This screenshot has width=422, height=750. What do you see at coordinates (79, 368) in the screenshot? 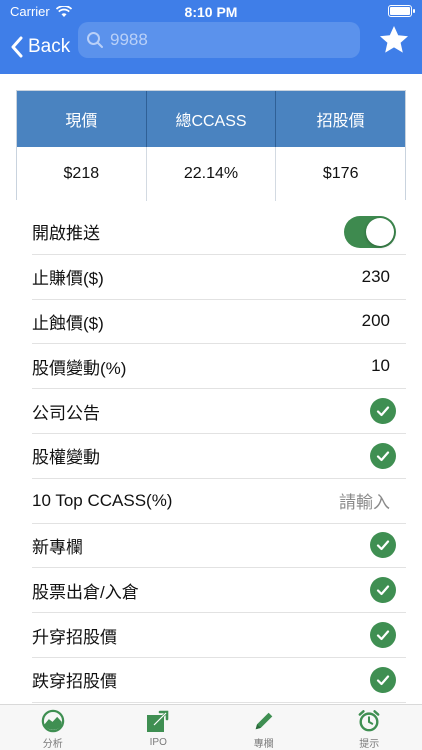
I see `setting-label: 股價變動(%)` at bounding box center [79, 368].